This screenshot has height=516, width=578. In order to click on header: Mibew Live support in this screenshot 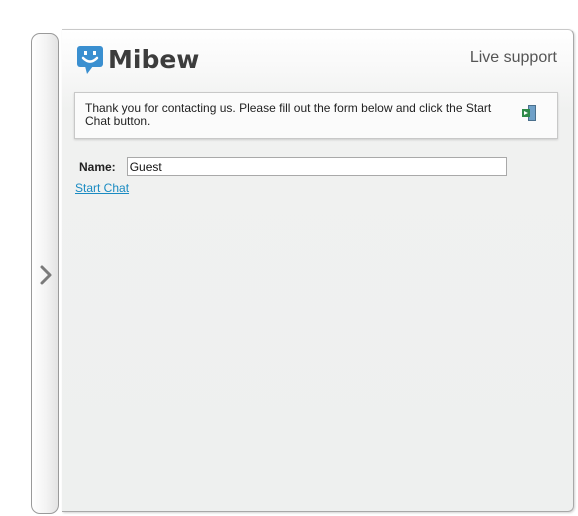, I will do `click(317, 58)`.